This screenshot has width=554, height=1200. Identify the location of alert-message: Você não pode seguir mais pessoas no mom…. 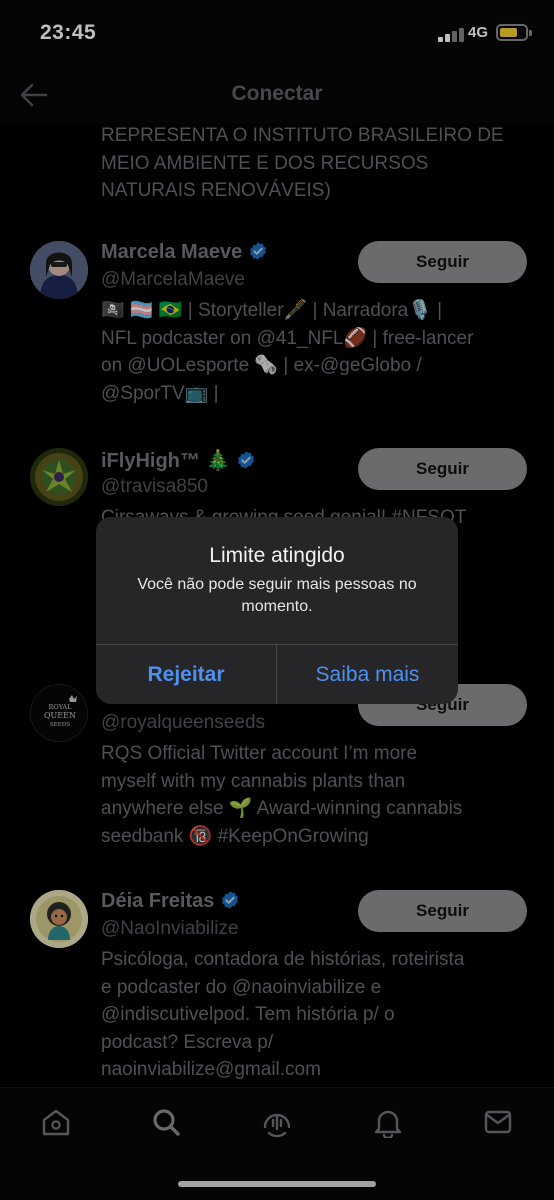
(277, 595).